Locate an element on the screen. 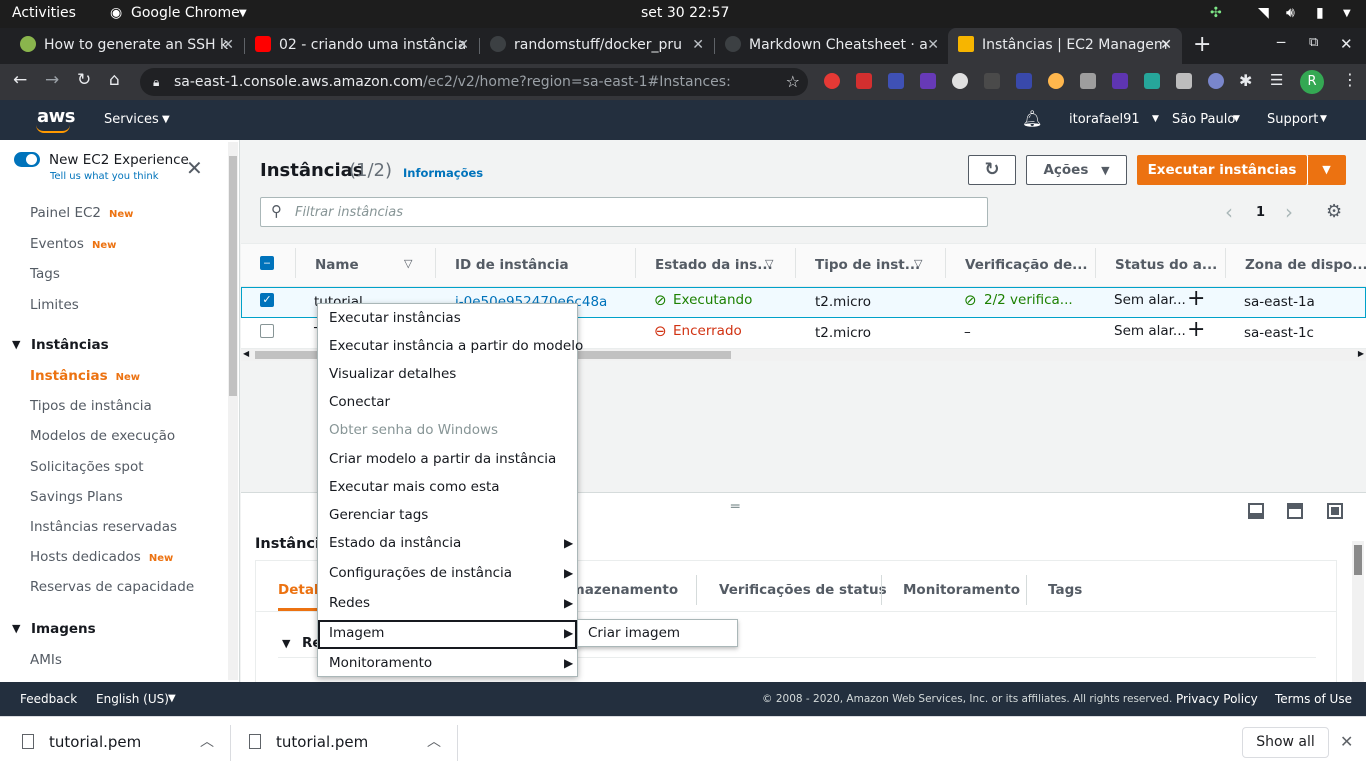  maximize-icon: ⧉ is located at coordinates (1313, 42).